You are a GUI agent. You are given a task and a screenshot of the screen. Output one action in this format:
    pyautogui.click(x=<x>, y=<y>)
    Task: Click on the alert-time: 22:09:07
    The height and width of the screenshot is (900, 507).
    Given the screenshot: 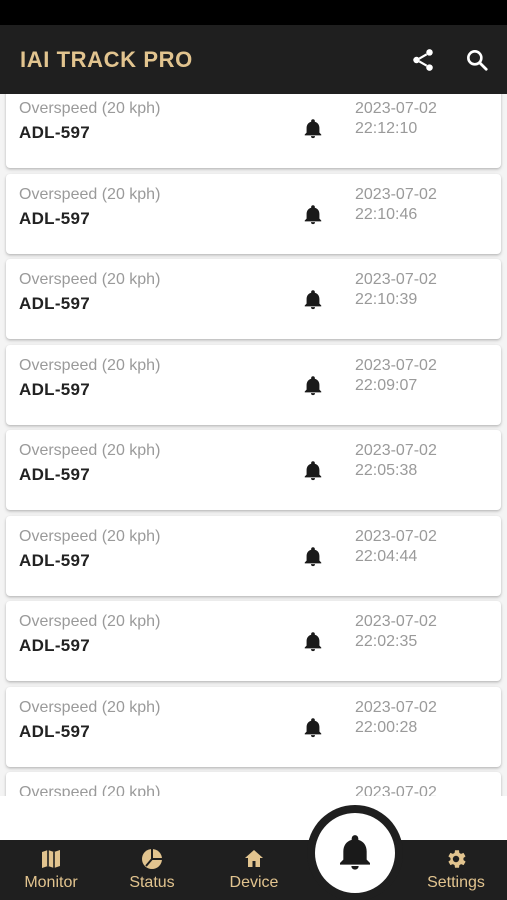 What is the action you would take?
    pyautogui.click(x=386, y=385)
    